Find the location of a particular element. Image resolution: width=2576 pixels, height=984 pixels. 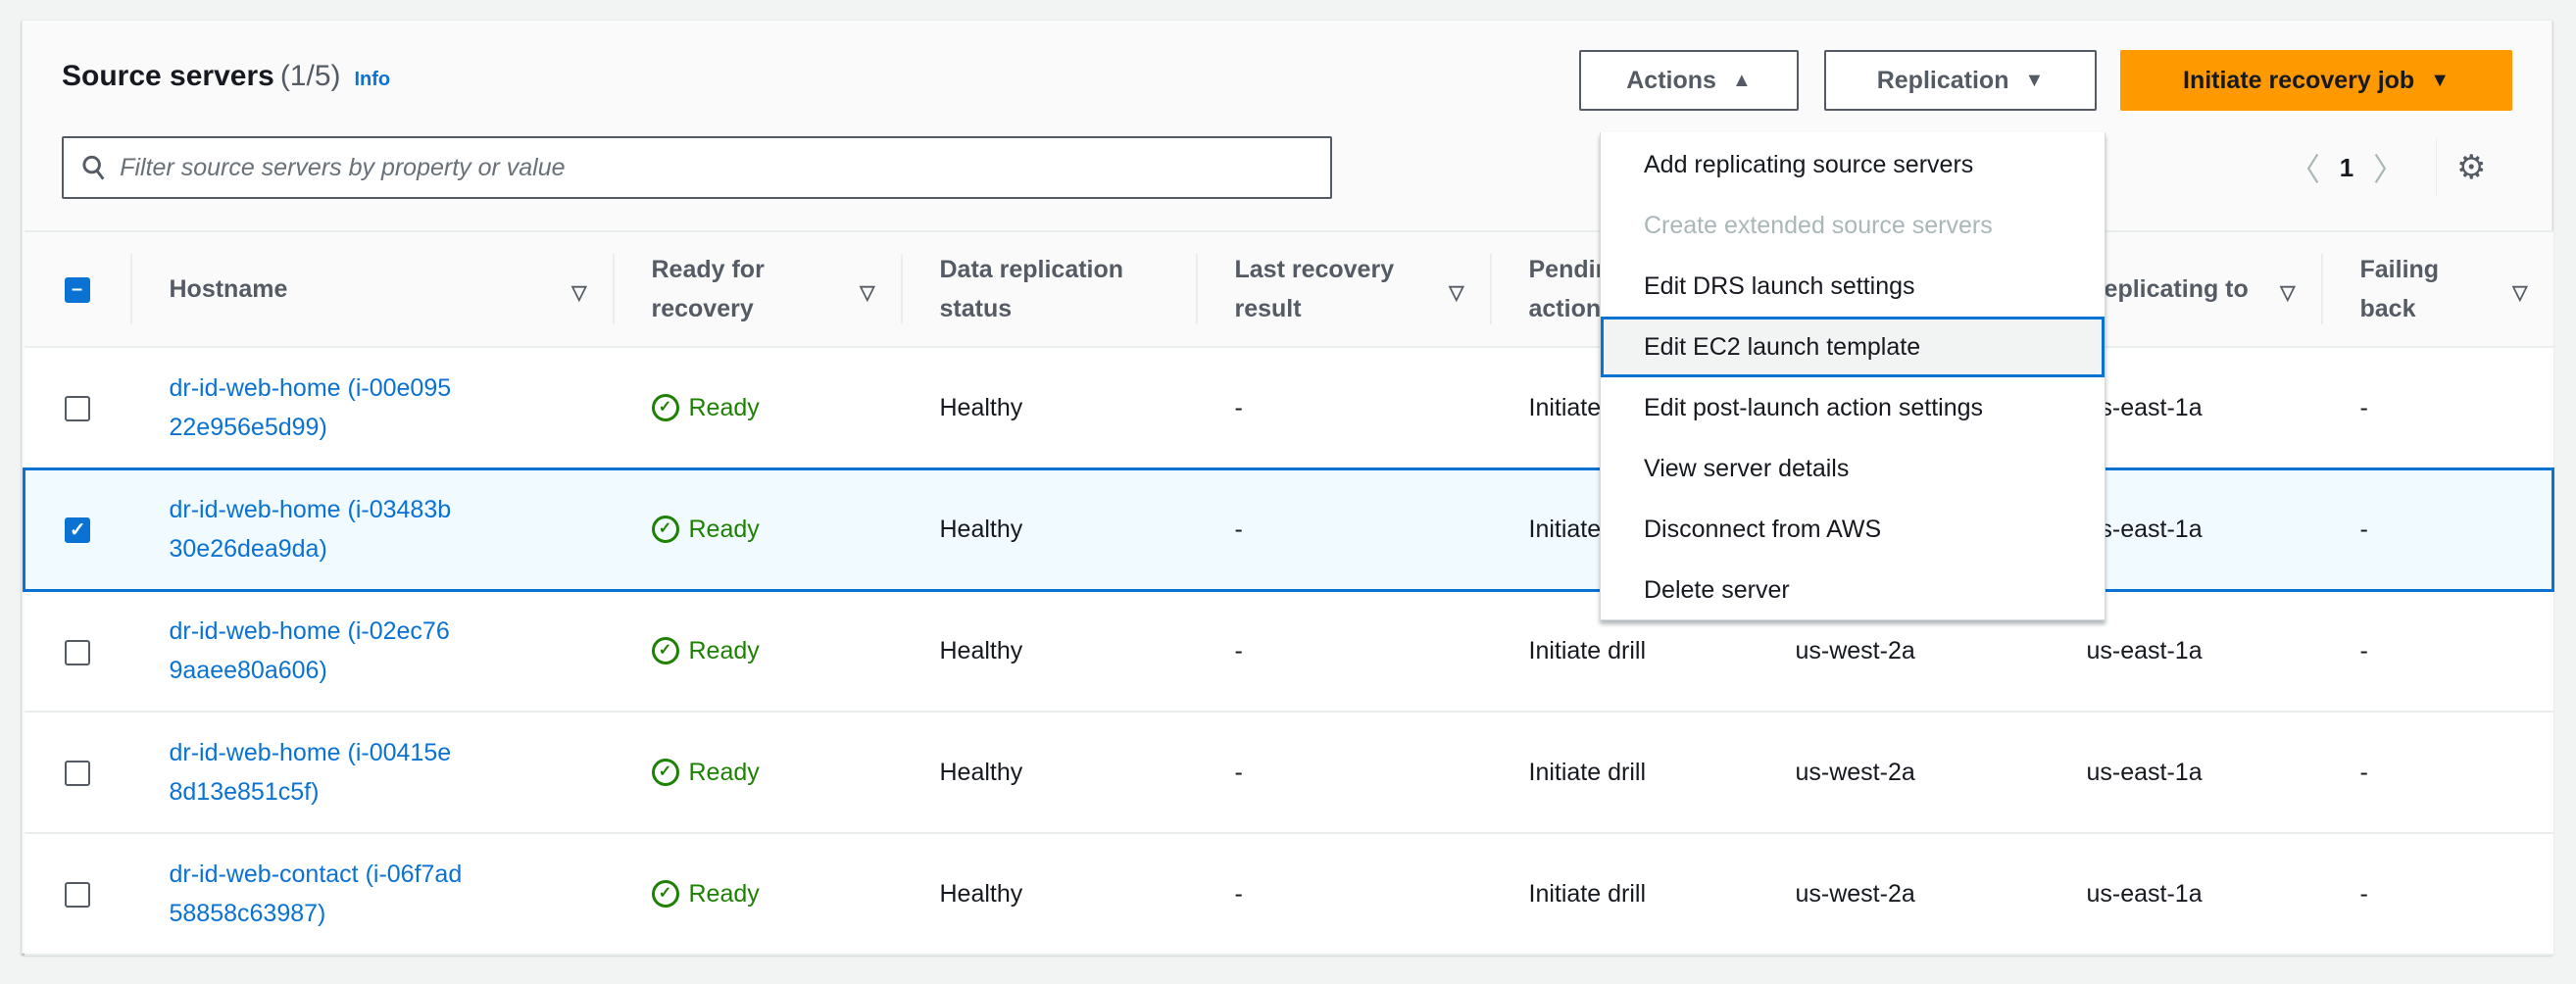

hostname-link: dr-id-web-home (i-02ec769aaee80a606) is located at coordinates (317, 651).